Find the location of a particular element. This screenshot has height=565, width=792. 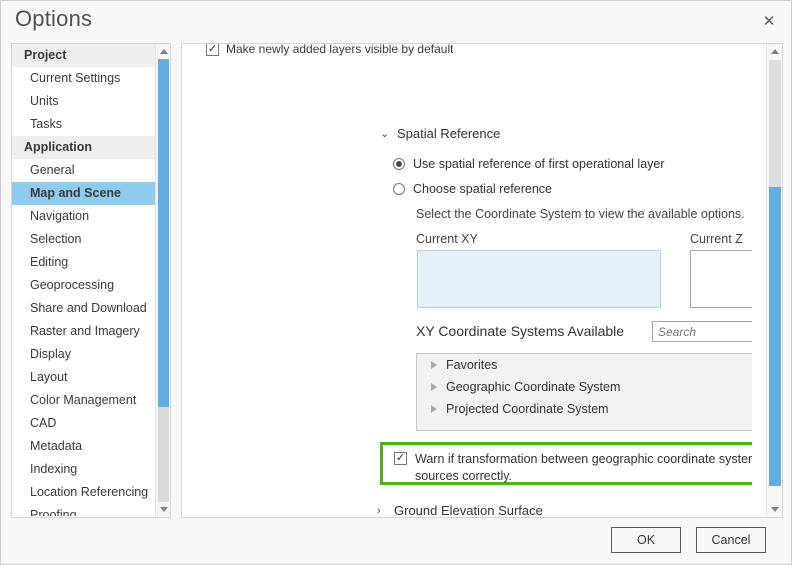

sidebar-item-map-and-scene: Map and Scene is located at coordinates (83, 193).